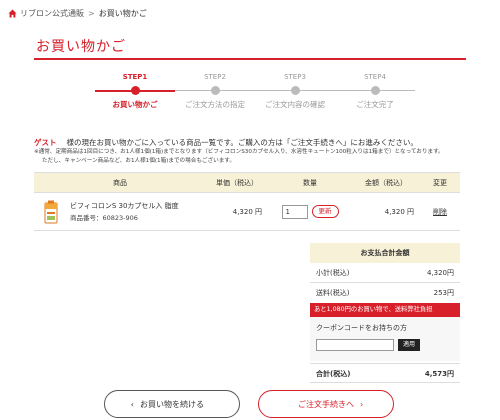  I want to click on total-label: 合計(税込), so click(333, 374).